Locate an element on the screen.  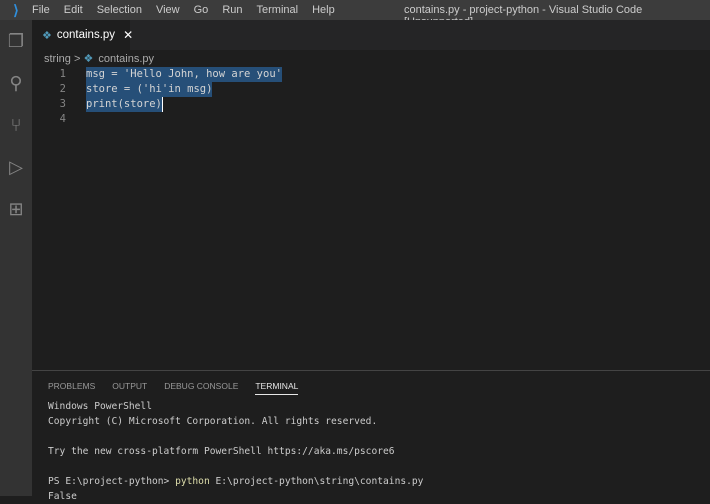
vscode-logo-icon: ⟩ is located at coordinates (16, 9).